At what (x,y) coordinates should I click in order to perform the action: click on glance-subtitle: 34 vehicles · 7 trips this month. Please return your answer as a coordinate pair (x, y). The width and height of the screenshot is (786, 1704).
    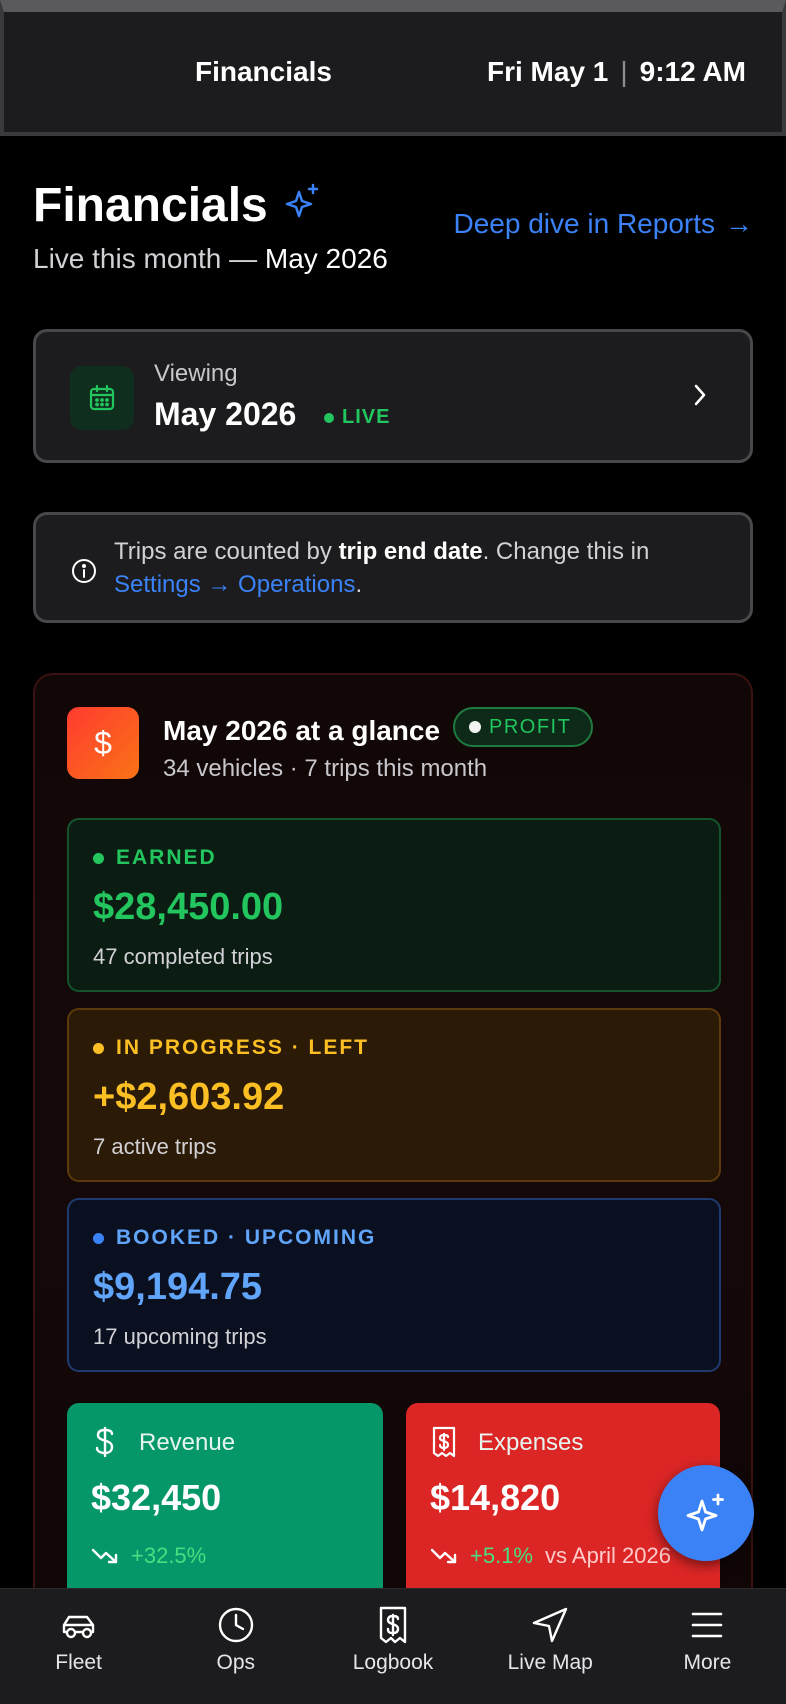
    Looking at the image, I should click on (325, 768).